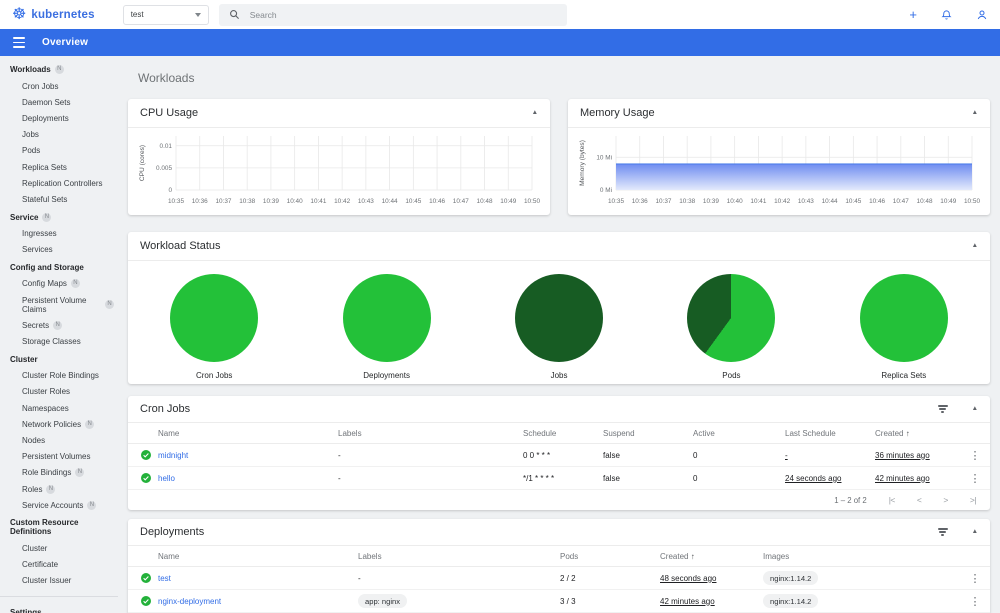 This screenshot has height=613, width=1000. I want to click on sidebar-item-cluster-issuer: Cluster Issuer, so click(59, 581).